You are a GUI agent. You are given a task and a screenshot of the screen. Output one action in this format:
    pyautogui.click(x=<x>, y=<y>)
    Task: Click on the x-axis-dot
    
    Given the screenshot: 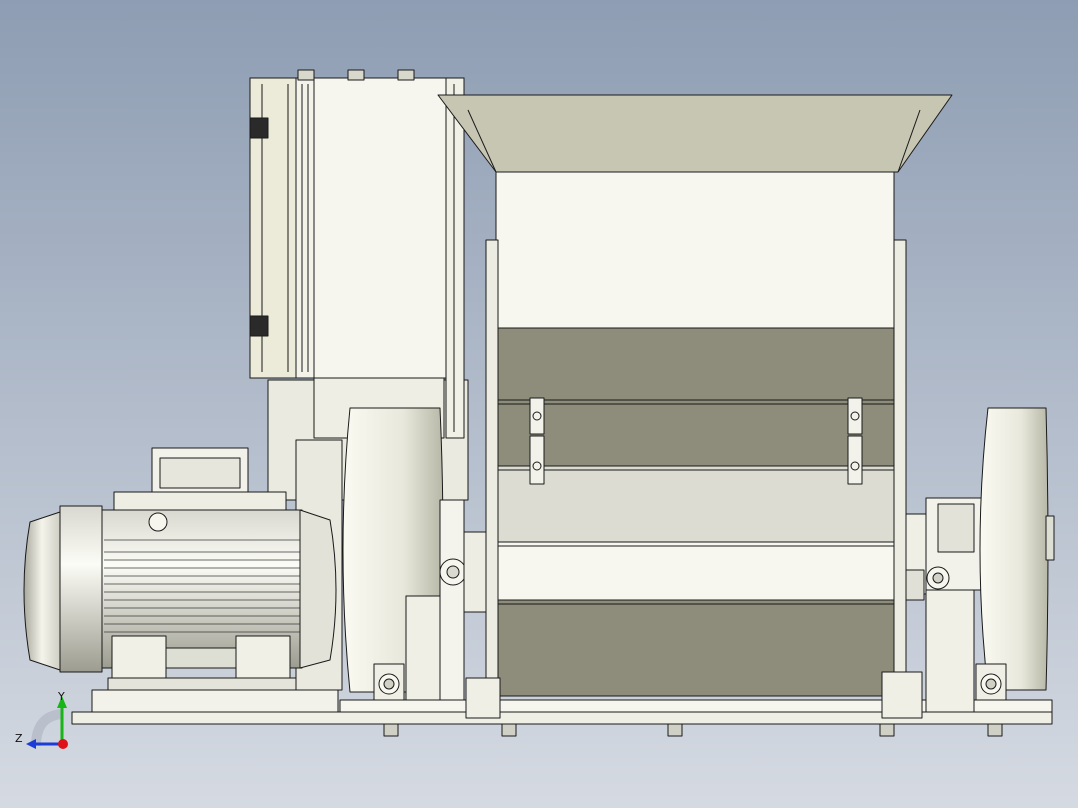 What is the action you would take?
    pyautogui.click(x=63, y=744)
    